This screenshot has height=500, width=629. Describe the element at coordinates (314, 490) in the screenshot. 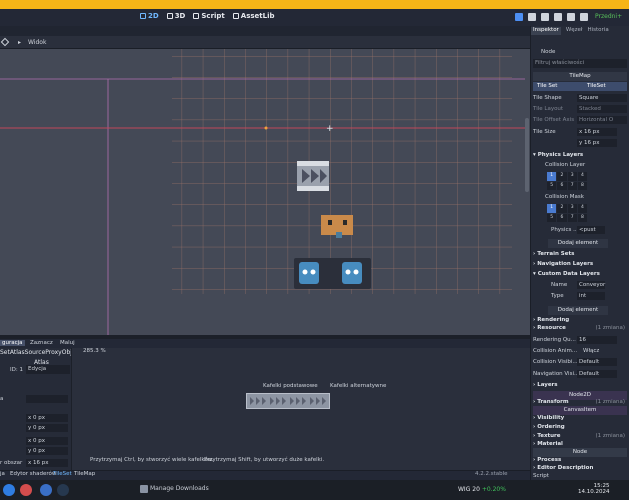

I see `os-taskbar` at that location.